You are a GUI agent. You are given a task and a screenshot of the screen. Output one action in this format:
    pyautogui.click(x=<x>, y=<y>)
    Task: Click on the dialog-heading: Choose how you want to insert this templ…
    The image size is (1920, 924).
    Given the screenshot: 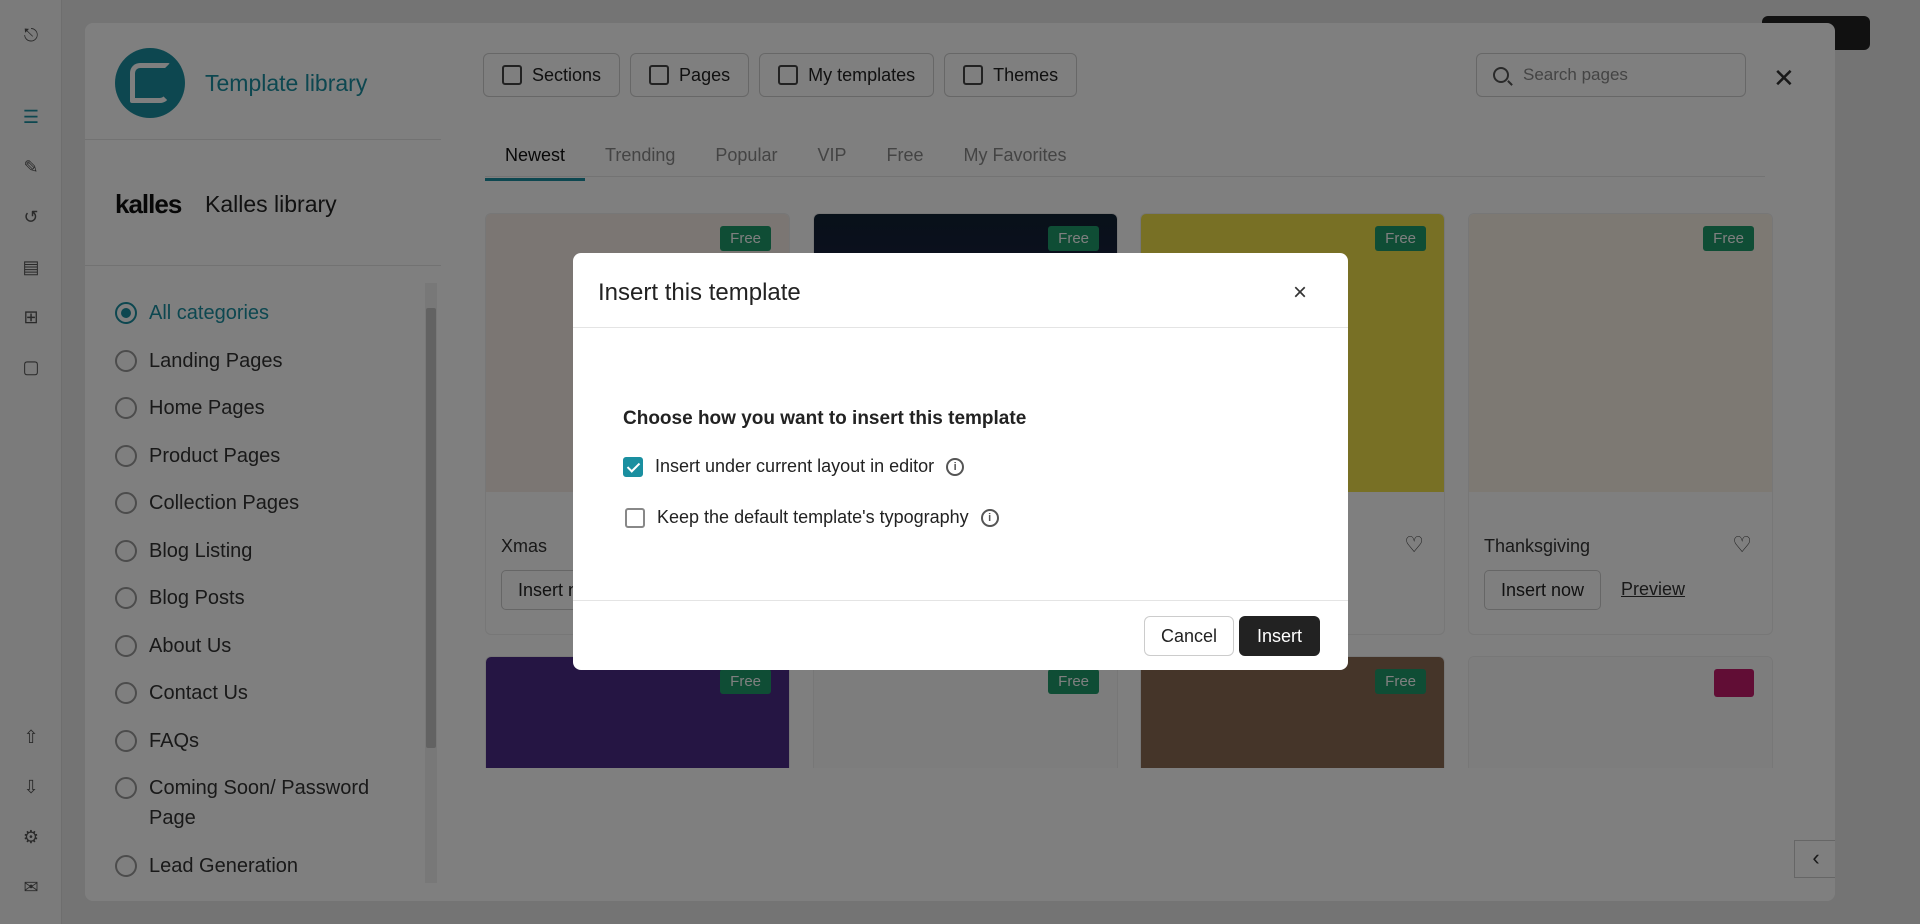 What is the action you would take?
    pyautogui.click(x=825, y=418)
    